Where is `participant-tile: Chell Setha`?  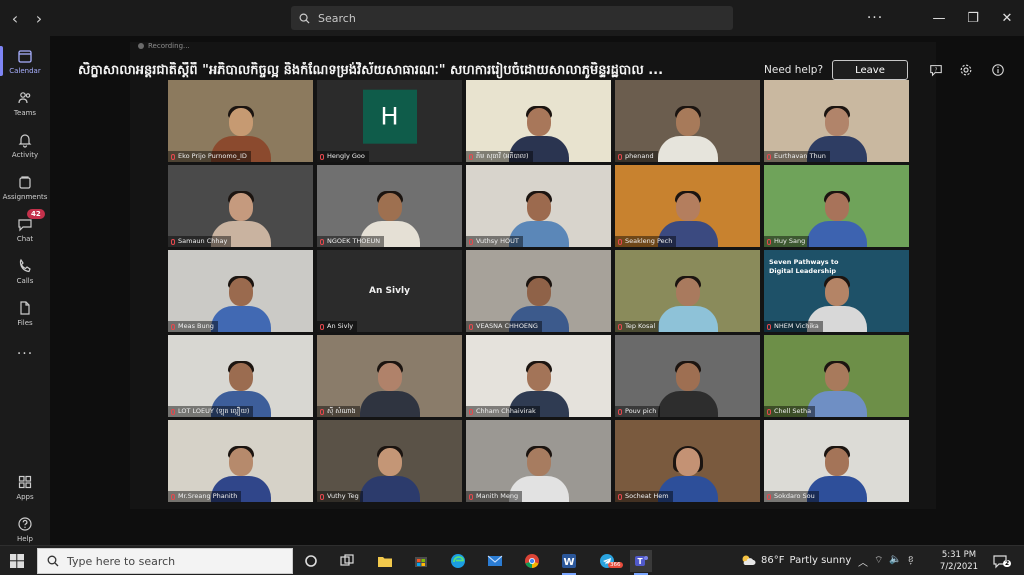
participant-tile: Chell Setha is located at coordinates (836, 376).